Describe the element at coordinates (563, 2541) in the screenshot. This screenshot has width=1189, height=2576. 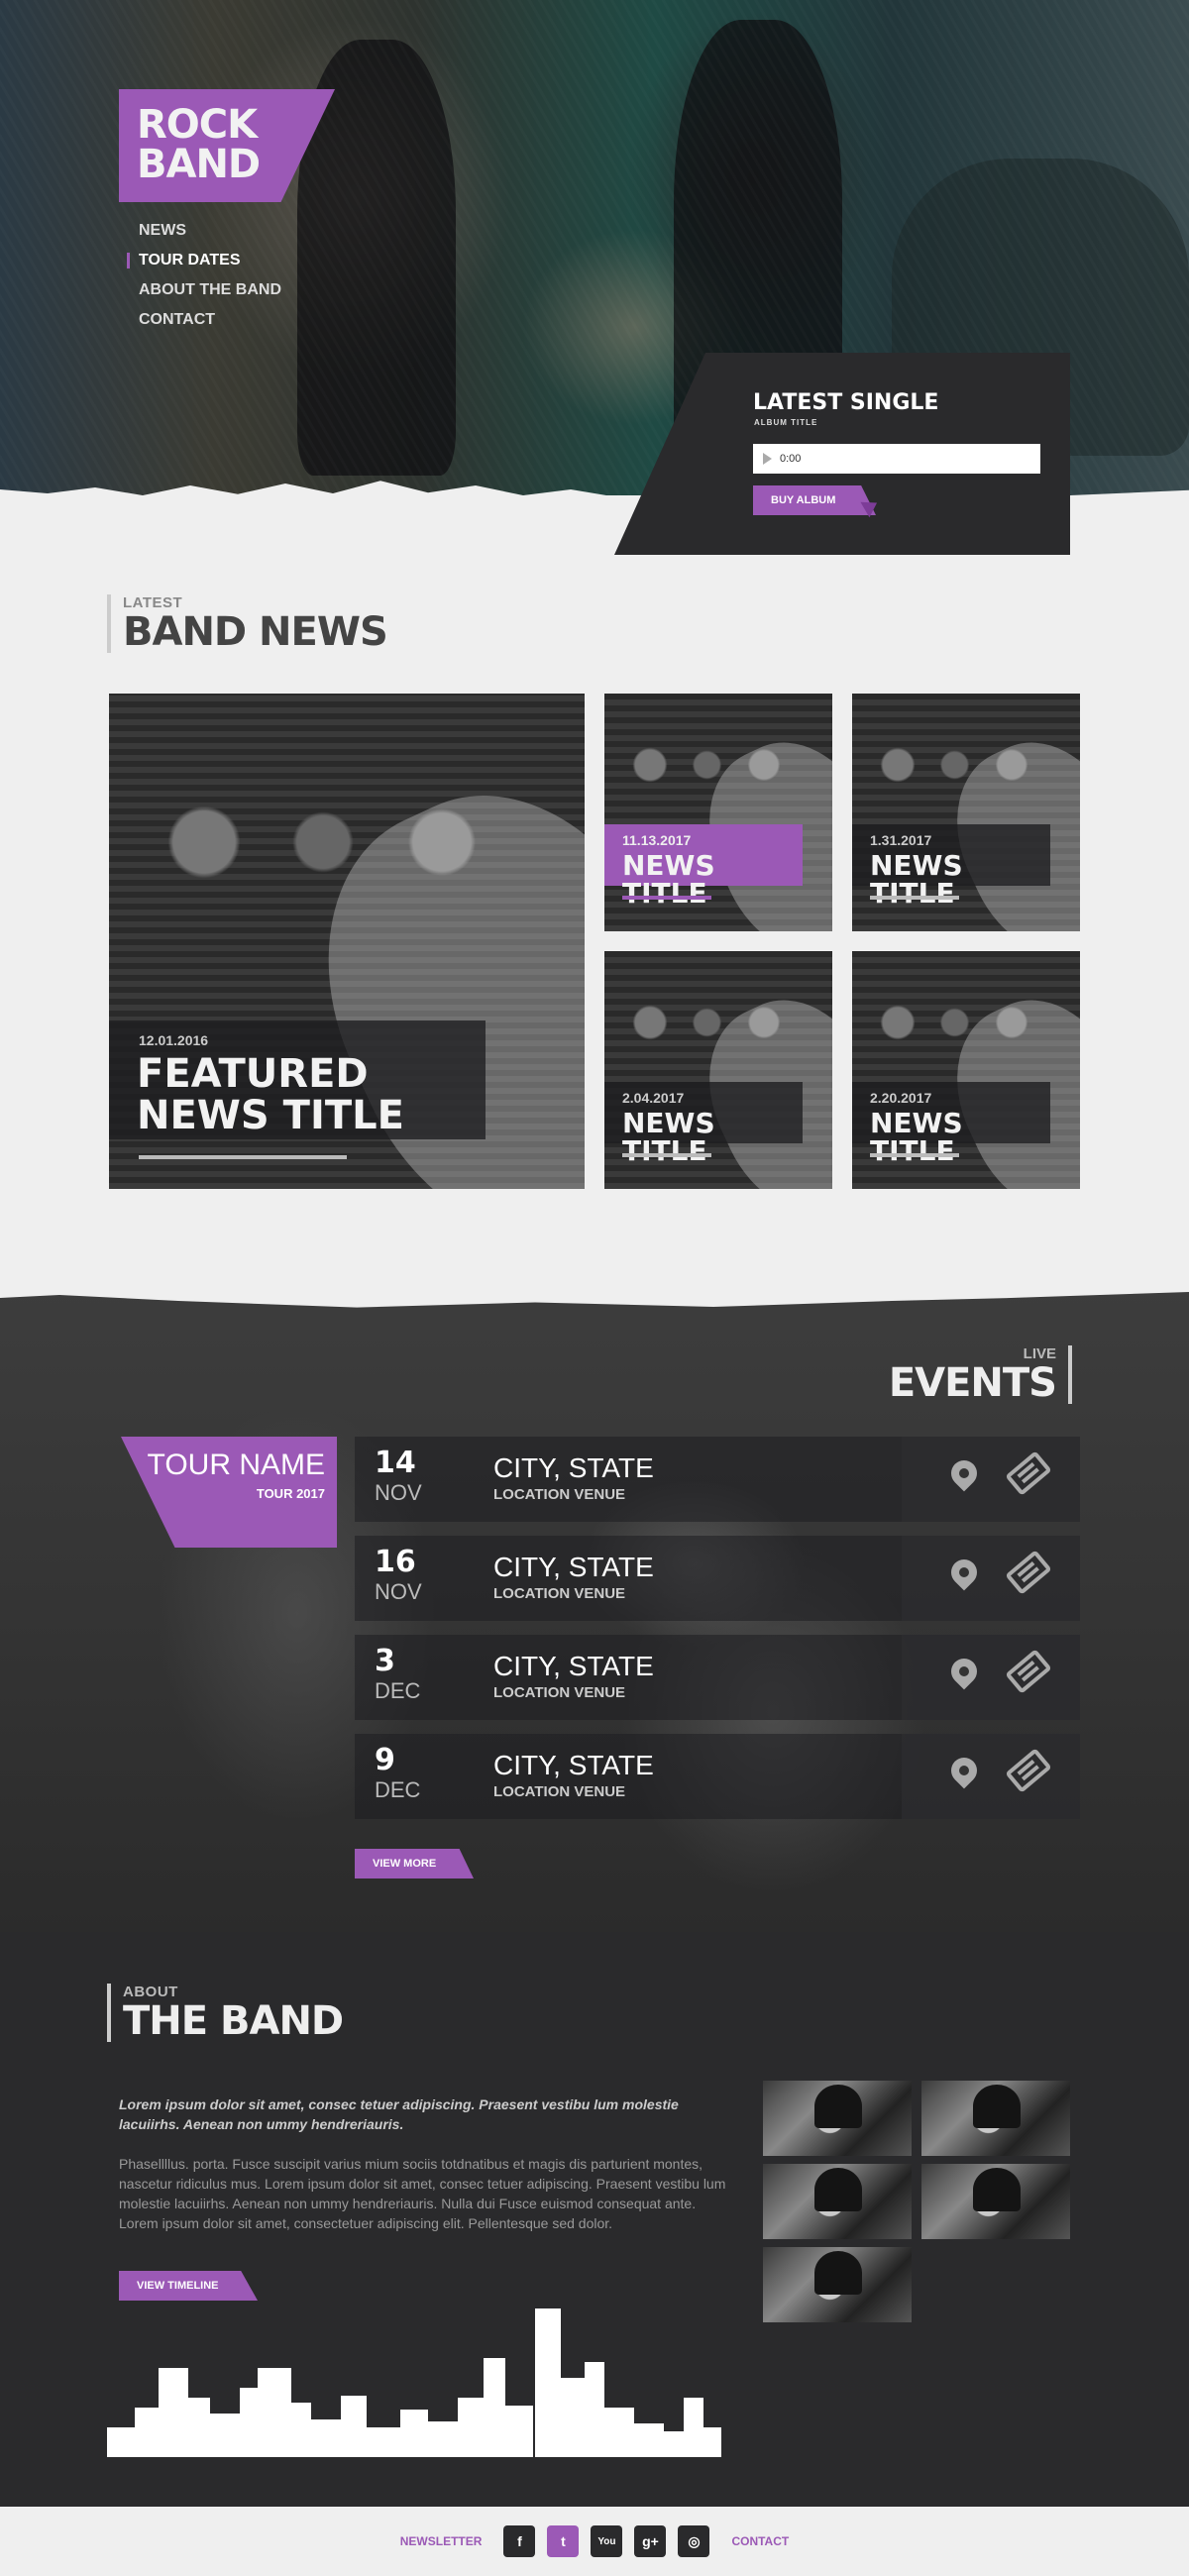
I see `twitter-icon: t` at that location.